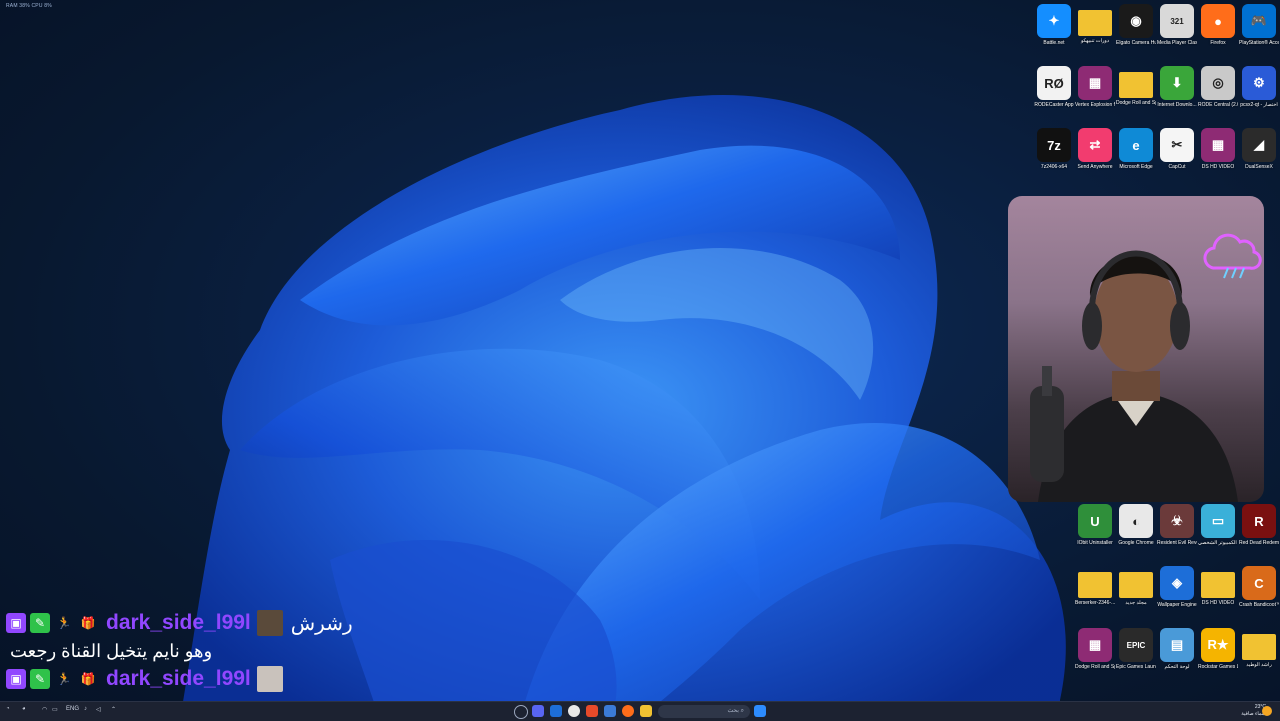 The image size is (1280, 721). What do you see at coordinates (1259, 145) in the screenshot?
I see `app-icon: ◢` at bounding box center [1259, 145].